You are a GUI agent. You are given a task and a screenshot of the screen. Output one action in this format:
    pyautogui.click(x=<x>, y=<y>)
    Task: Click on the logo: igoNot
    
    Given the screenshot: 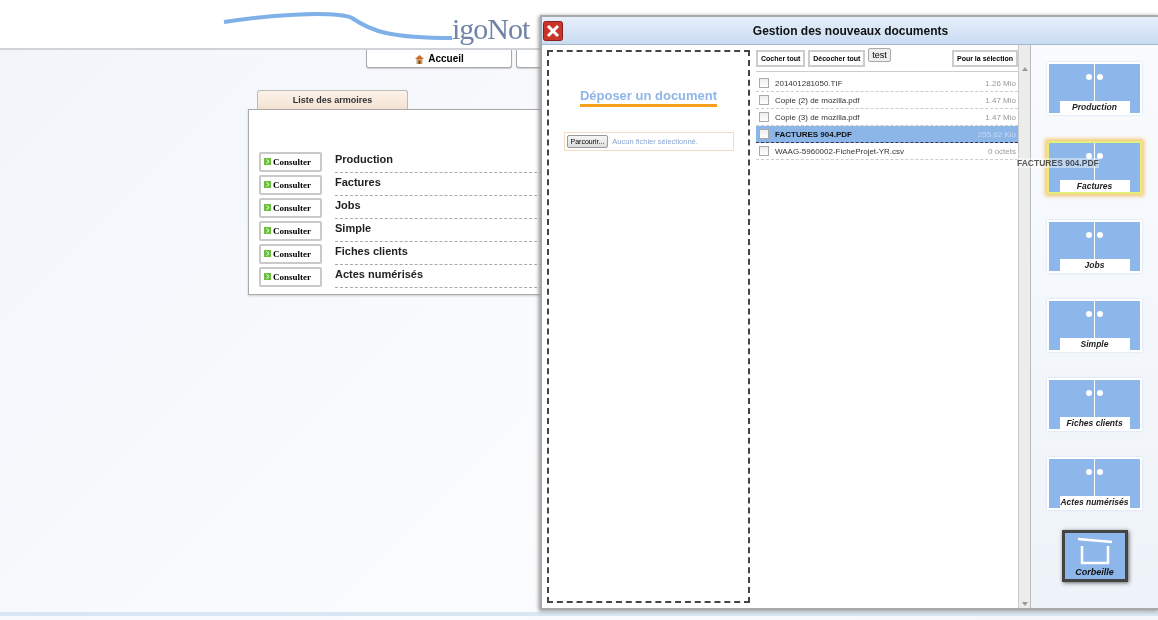 What is the action you would take?
    pyautogui.click(x=491, y=29)
    